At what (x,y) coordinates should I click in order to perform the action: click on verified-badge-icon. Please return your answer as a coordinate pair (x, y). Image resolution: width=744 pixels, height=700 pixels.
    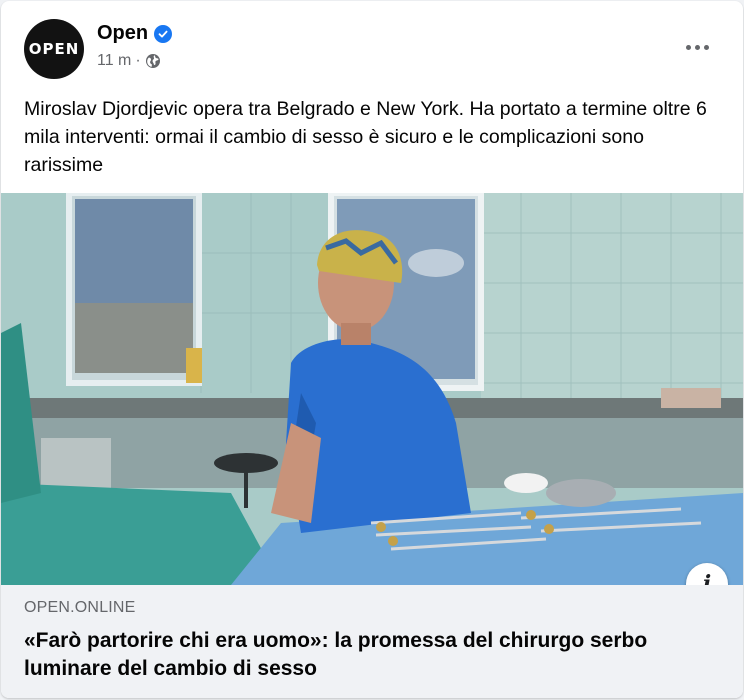
    Looking at the image, I should click on (163, 33).